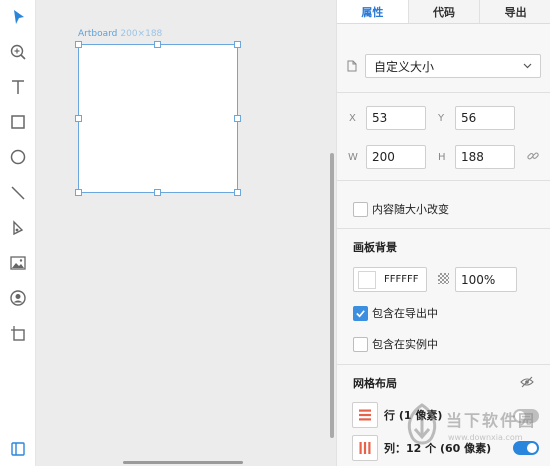 Image resolution: width=550 pixels, height=466 pixels. Describe the element at coordinates (533, 156) in the screenshot. I see `link-icon` at that location.